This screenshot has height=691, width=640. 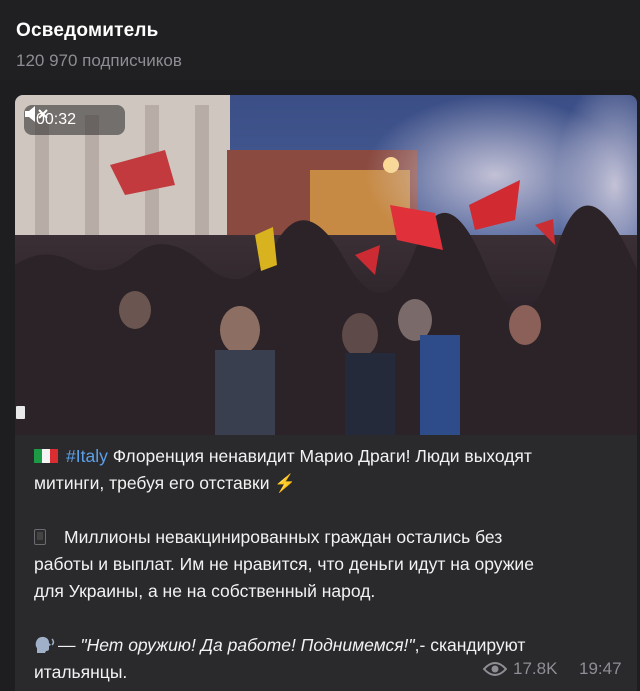 I want to click on lightning-icon: ⚡, so click(x=285, y=483).